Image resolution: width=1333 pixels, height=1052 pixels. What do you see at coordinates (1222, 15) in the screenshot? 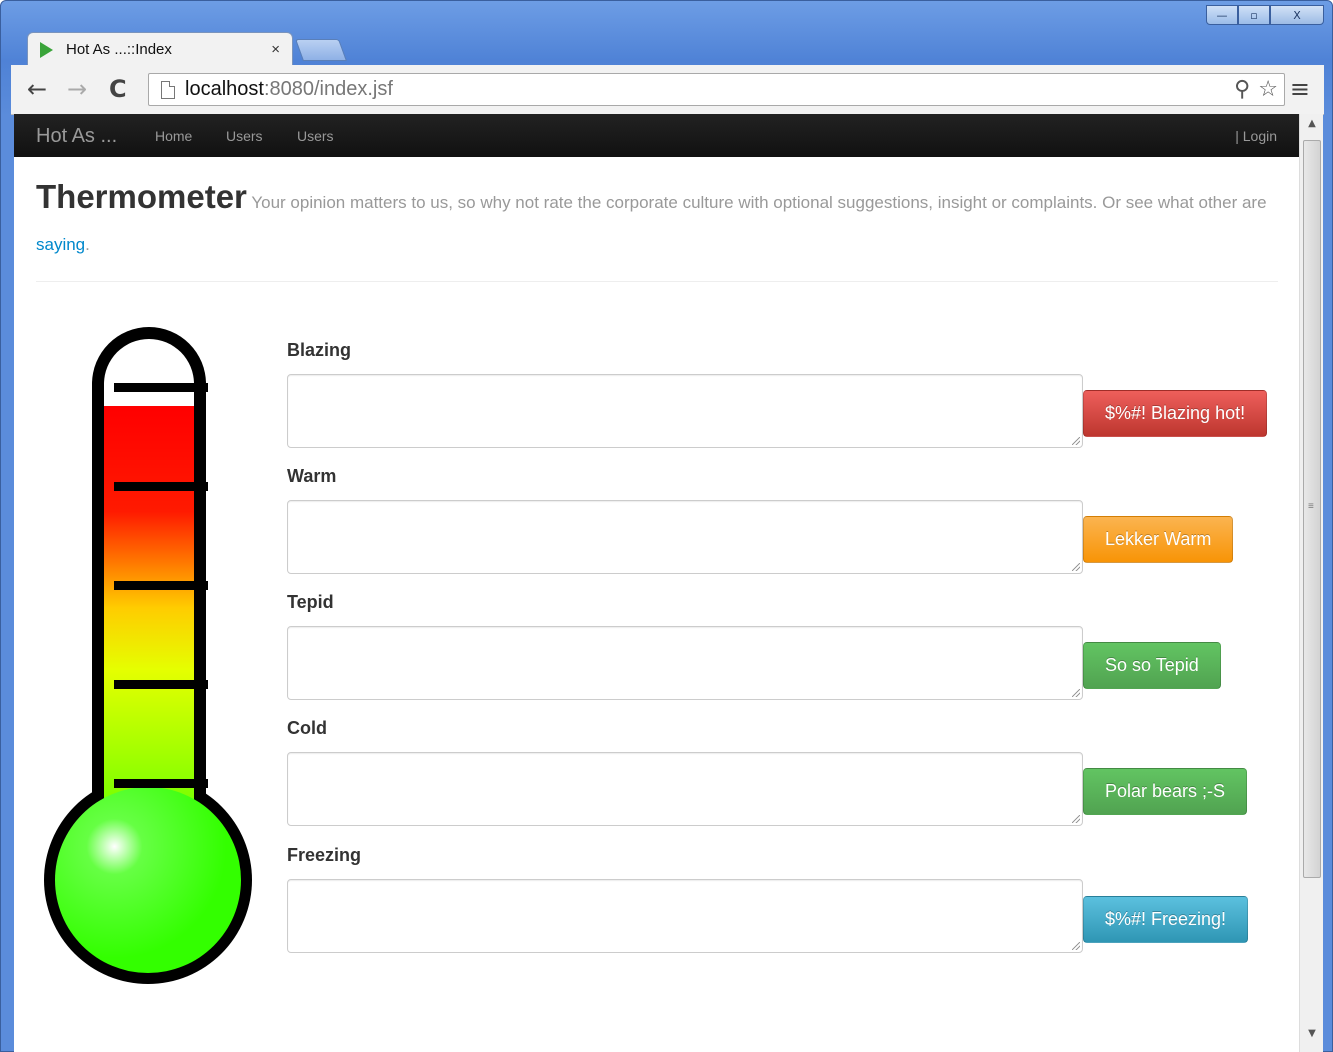
I see `minimize-button: —` at bounding box center [1222, 15].